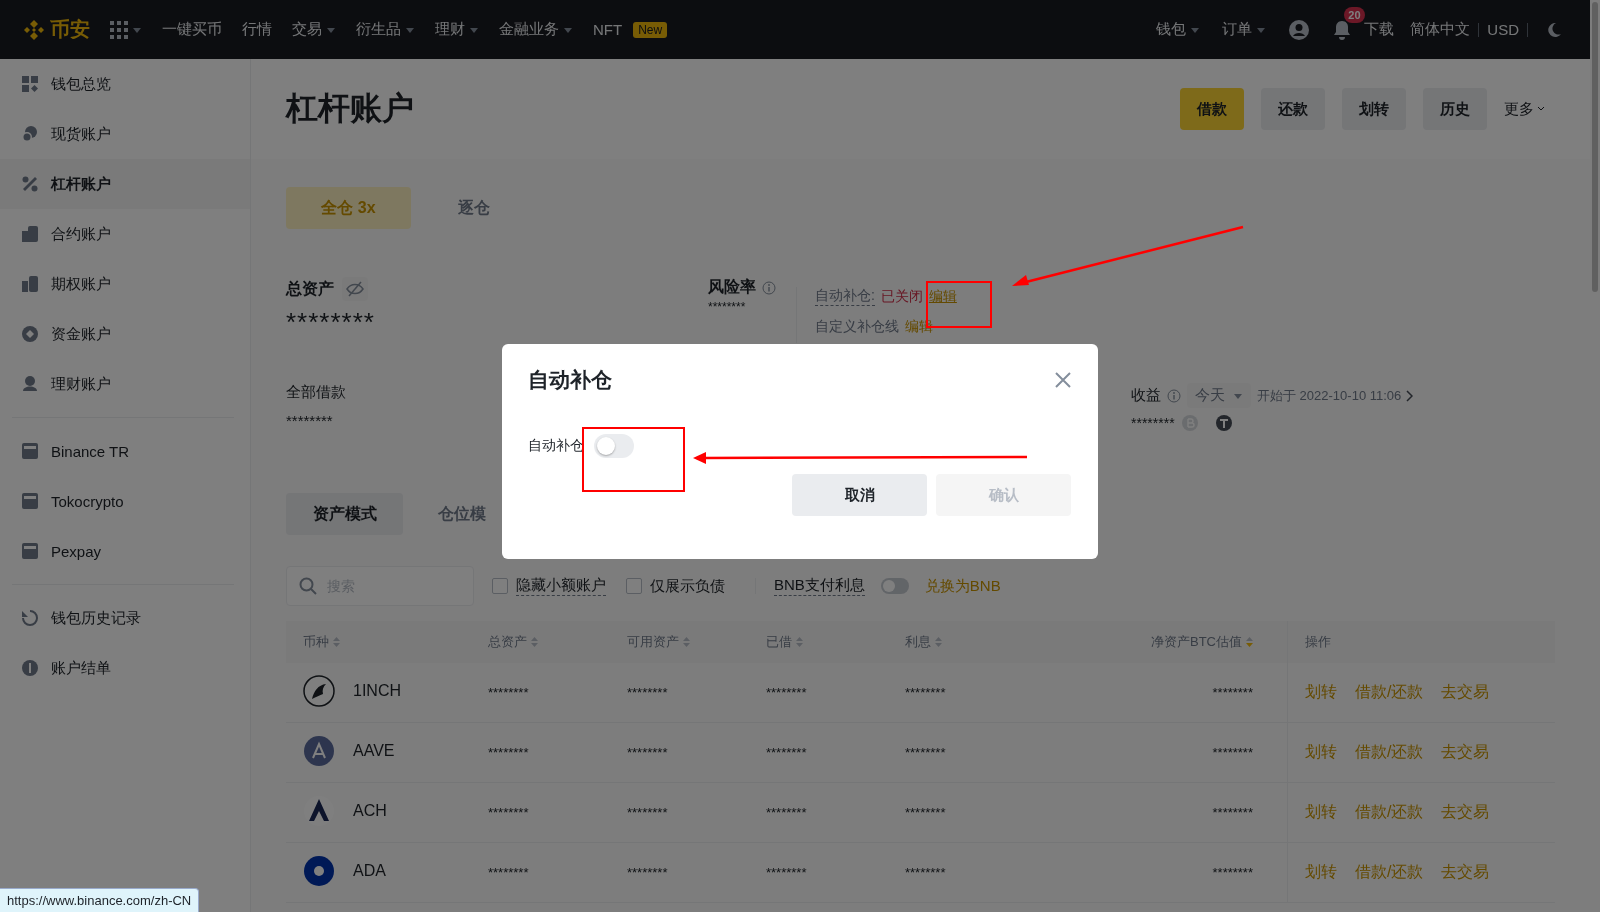 The height and width of the screenshot is (912, 1600). I want to click on nav-link: 衍生品, so click(378, 29).